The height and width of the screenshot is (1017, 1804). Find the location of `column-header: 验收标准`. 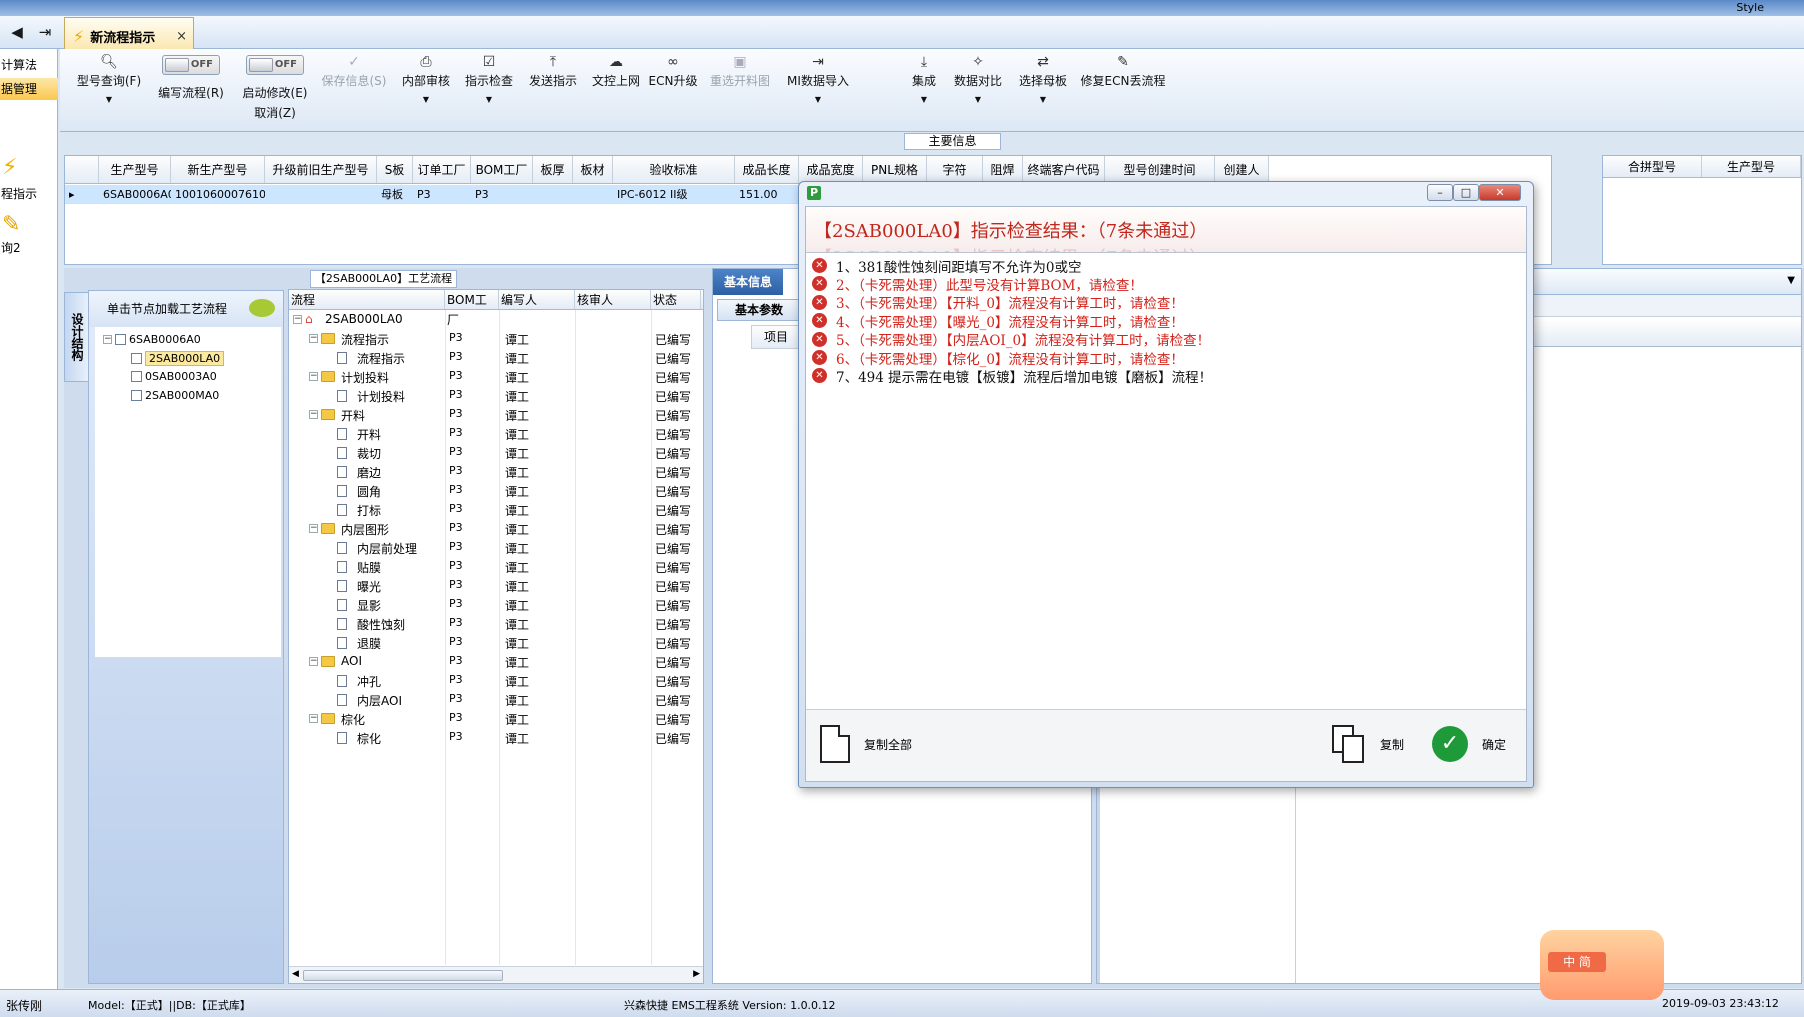

column-header: 验收标准 is located at coordinates (674, 169).